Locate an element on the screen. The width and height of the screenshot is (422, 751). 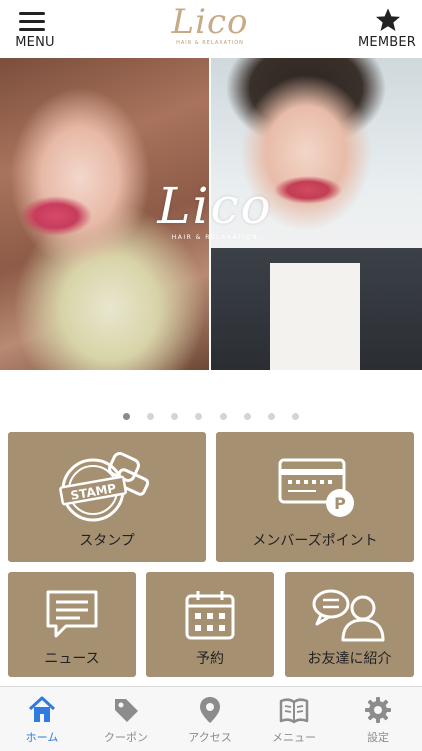
stamp-icon: STAMP is located at coordinates (104, 487).